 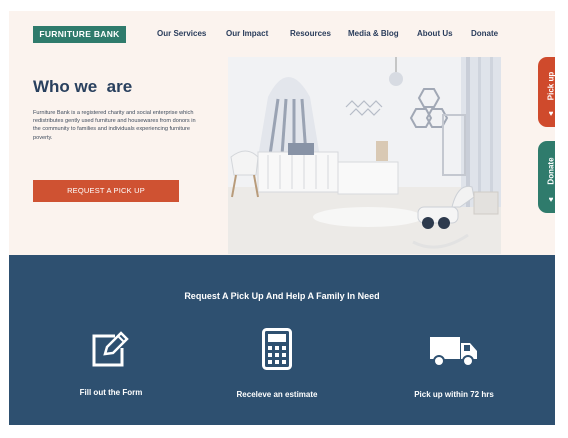 I want to click on request-pickup-button: REQUEST A PICK UP, so click(x=106, y=191).